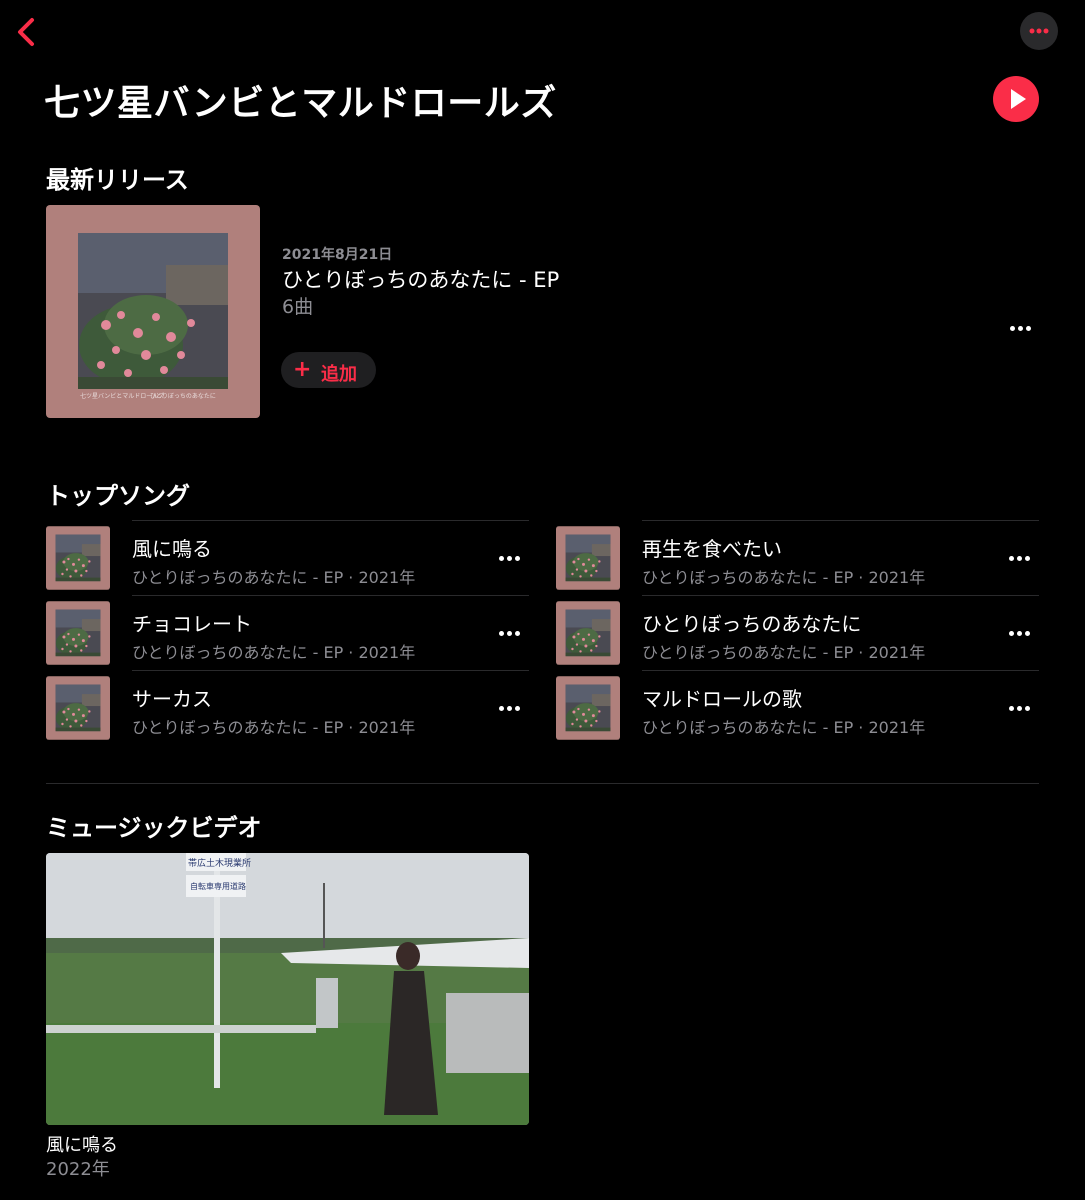 The width and height of the screenshot is (1085, 1200). I want to click on song-title: ひとりぼっちのあなたに, so click(751, 622).